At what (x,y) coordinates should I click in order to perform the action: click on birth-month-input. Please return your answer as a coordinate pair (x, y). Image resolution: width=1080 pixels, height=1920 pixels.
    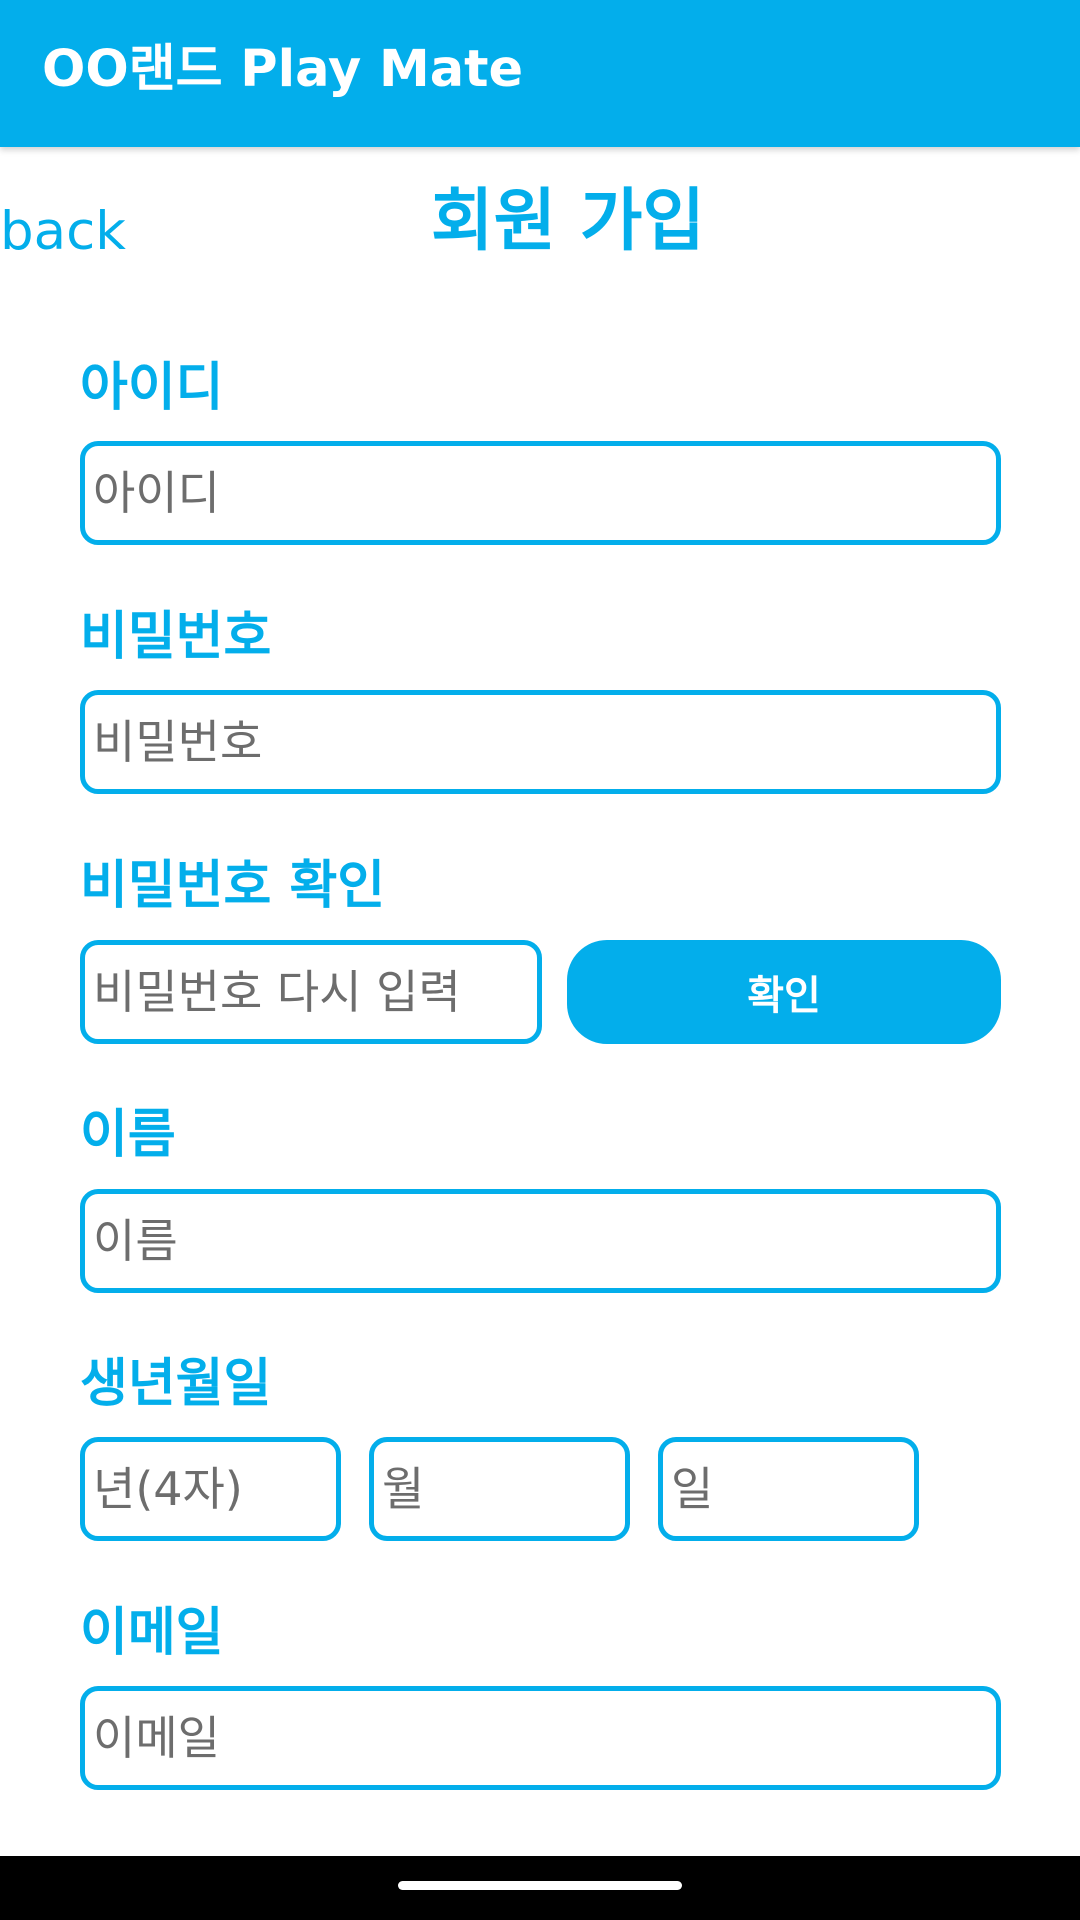
    Looking at the image, I should click on (499, 1489).